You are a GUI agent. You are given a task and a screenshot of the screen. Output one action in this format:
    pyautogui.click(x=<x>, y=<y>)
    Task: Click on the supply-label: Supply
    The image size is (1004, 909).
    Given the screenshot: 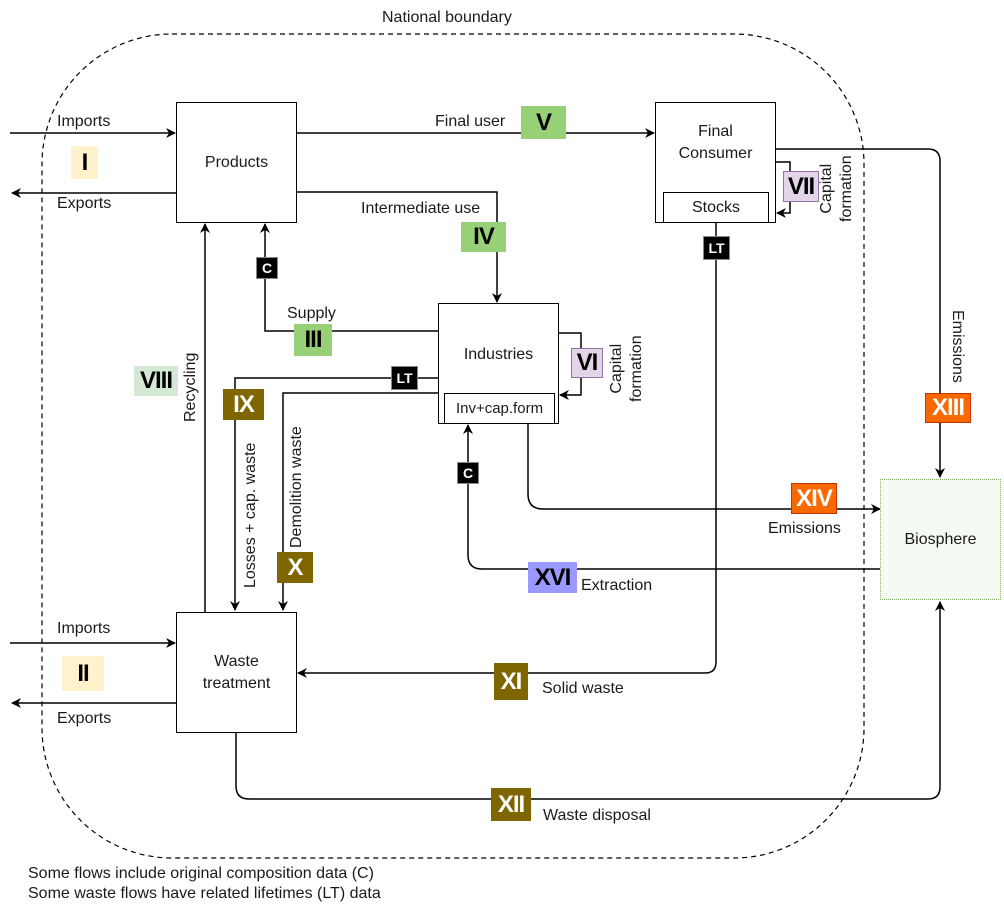 What is the action you would take?
    pyautogui.click(x=311, y=313)
    